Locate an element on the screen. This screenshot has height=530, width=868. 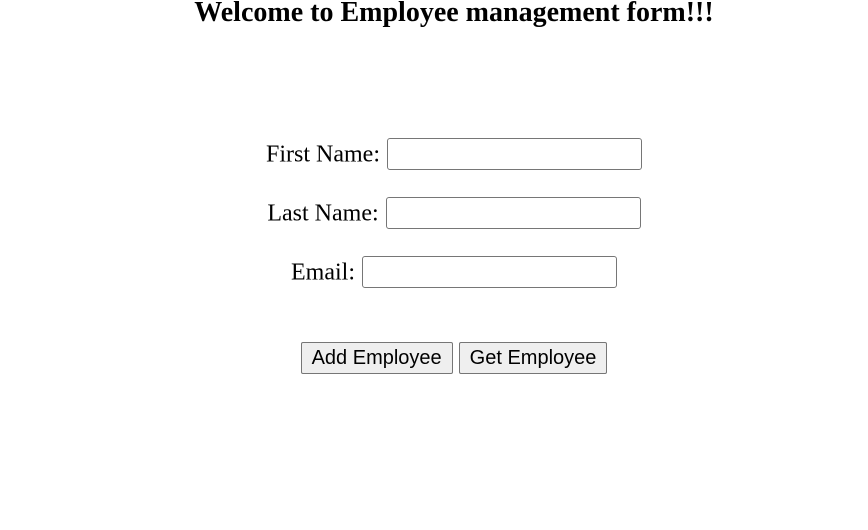
get-employee-button: Get Employee is located at coordinates (533, 358).